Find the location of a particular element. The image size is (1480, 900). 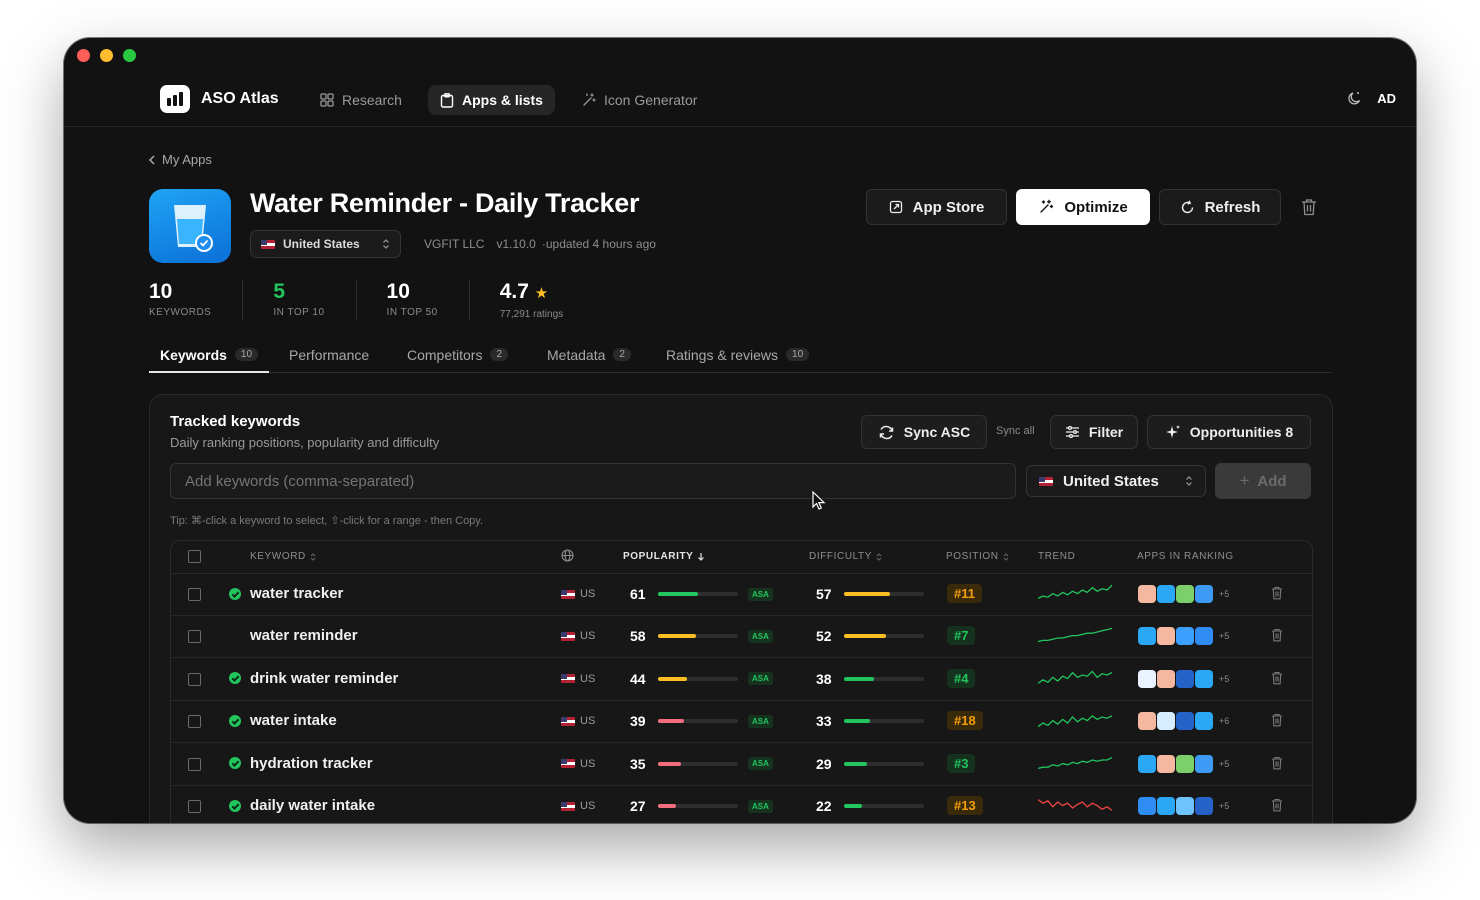

keyword-cell: hydration tracker is located at coordinates (301, 763).